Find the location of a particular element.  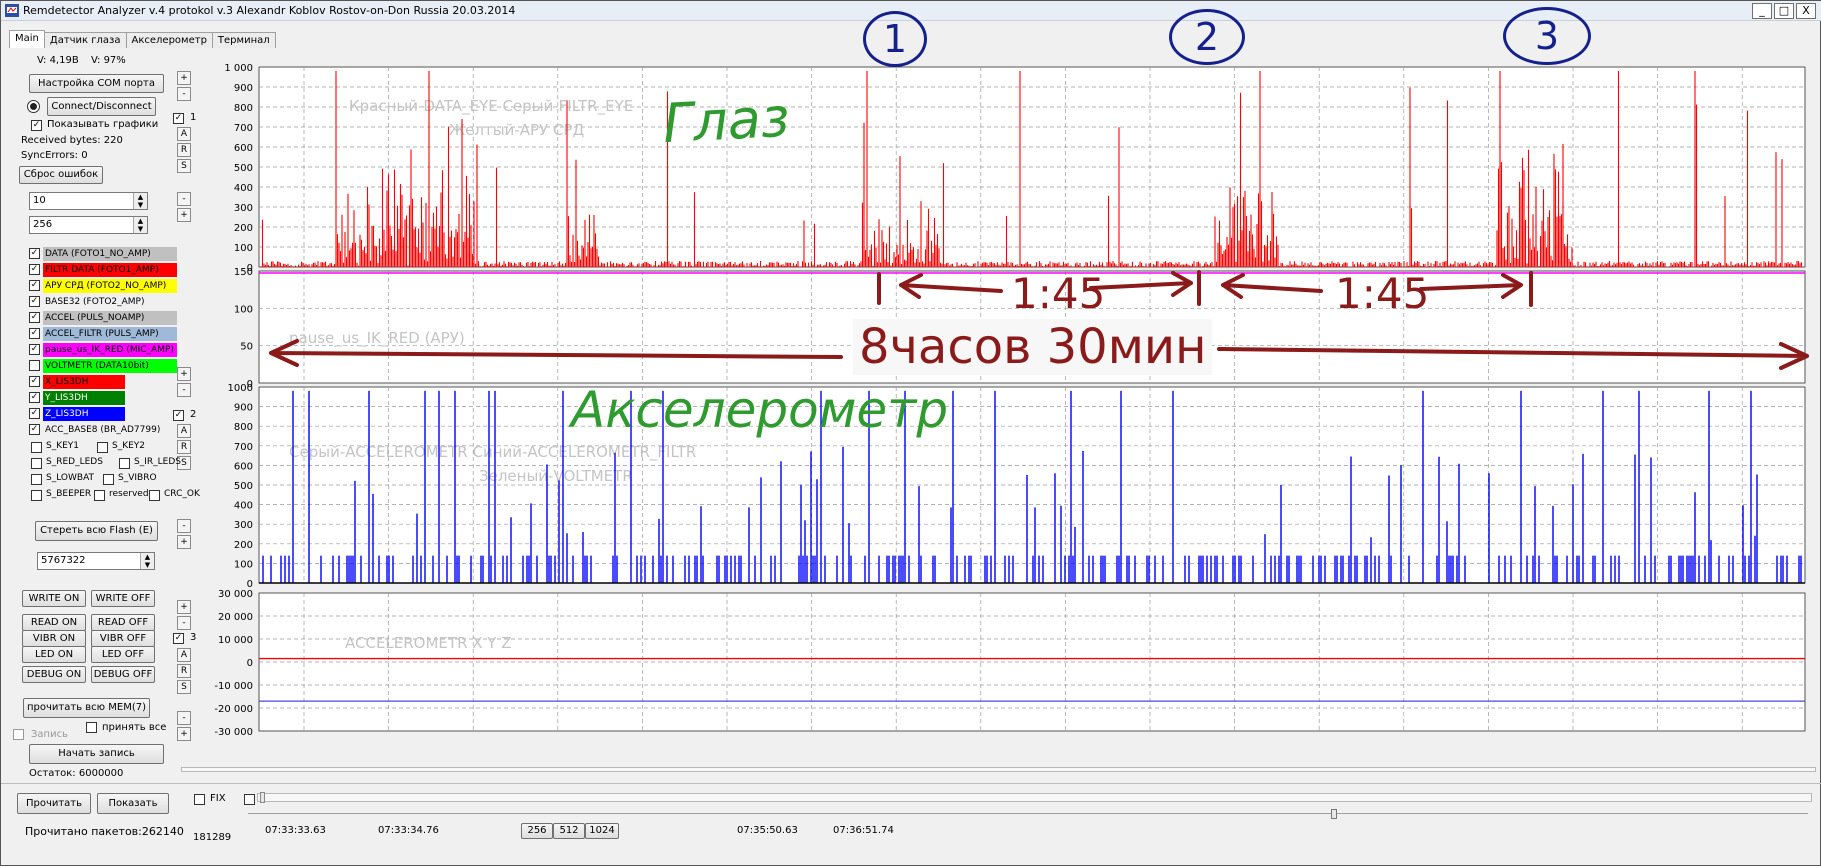

channel-row: ✓ FILTR DATA (FOTO1_AMP) is located at coordinates (102, 270).